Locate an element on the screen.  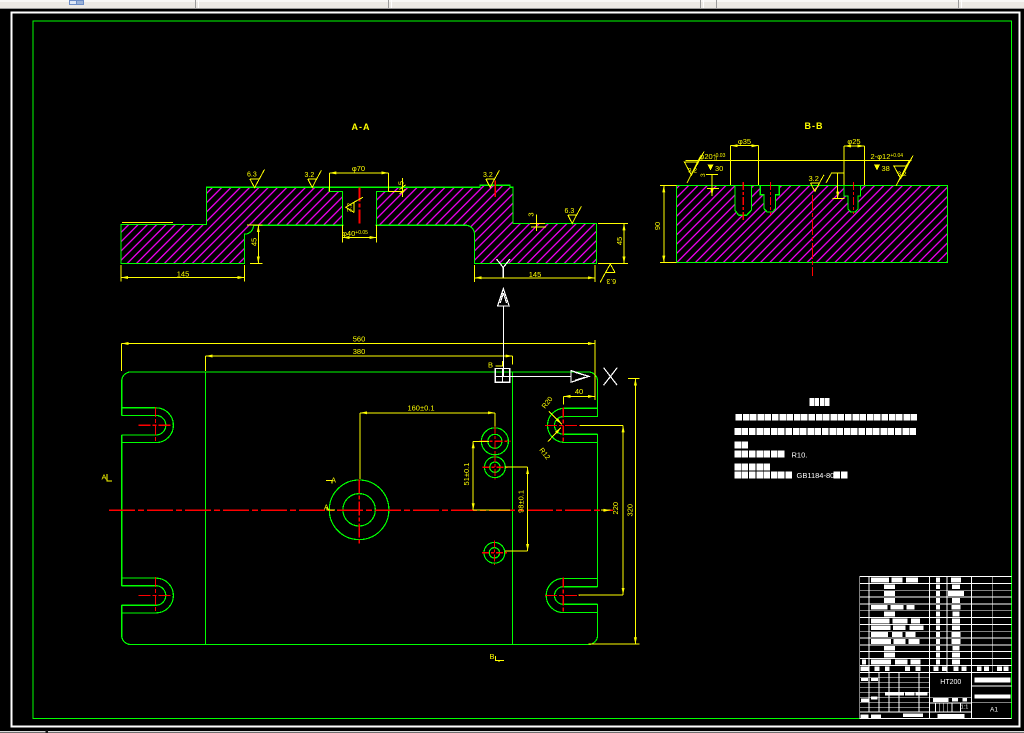
svg-text: B-B is located at coordinates (814, 126).